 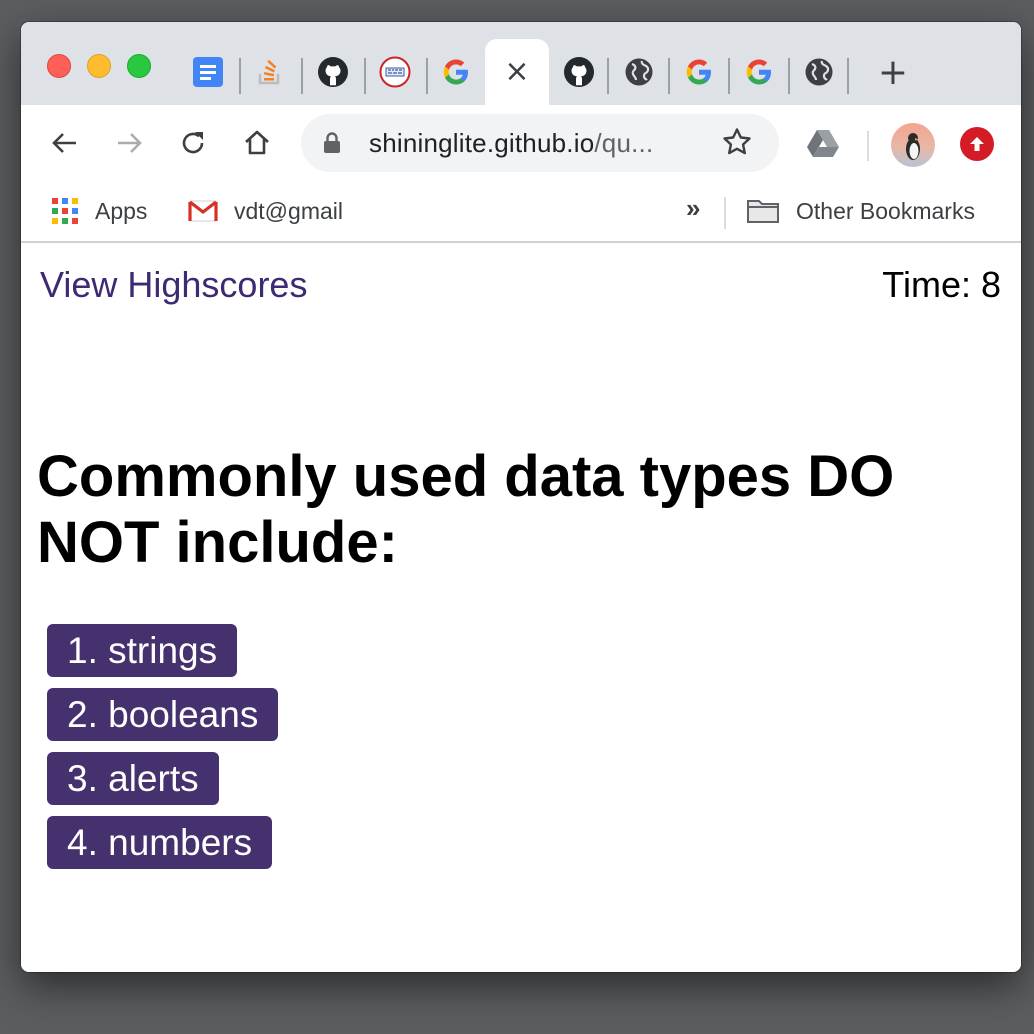 What do you see at coordinates (332, 145) in the screenshot?
I see `lock-icon` at bounding box center [332, 145].